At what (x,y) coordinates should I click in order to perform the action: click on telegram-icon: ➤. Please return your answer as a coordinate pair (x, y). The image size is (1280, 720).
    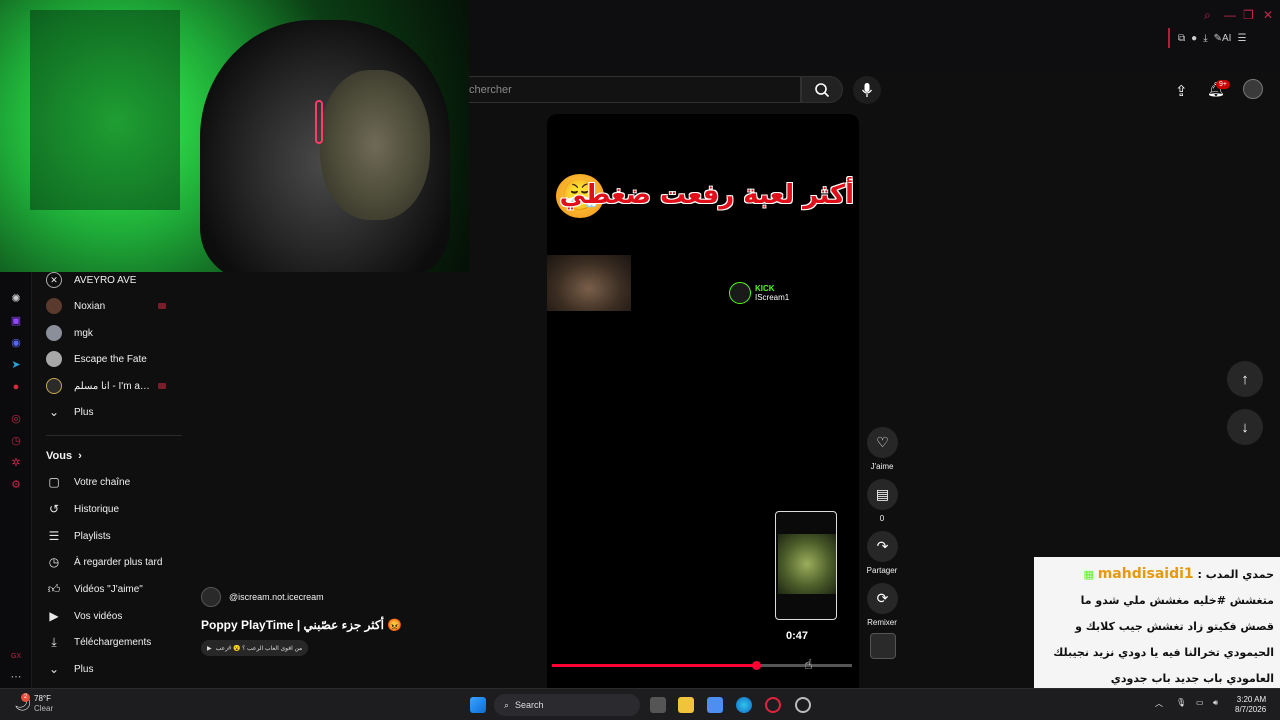
    Looking at the image, I should click on (16, 365).